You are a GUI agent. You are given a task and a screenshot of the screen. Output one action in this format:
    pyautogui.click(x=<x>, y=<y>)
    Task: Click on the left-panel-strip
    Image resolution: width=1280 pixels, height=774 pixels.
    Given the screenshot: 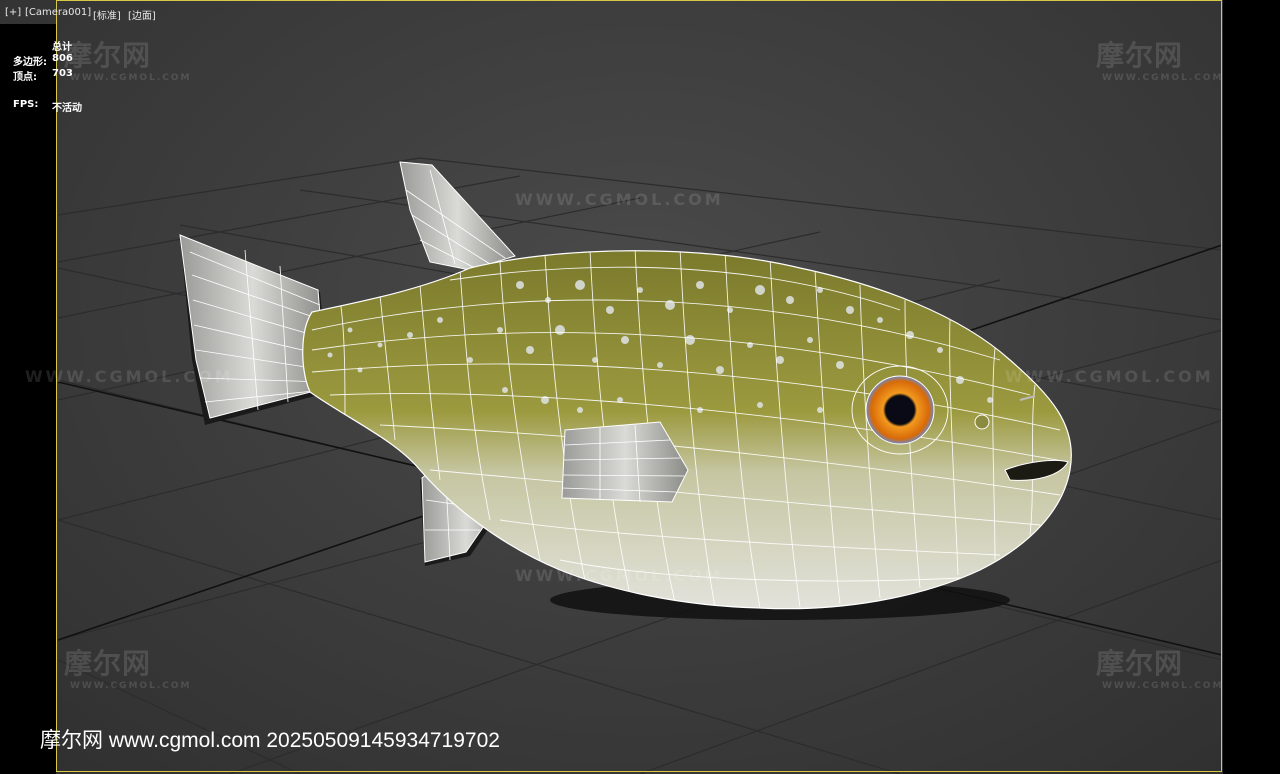 What is the action you would take?
    pyautogui.click(x=28, y=399)
    